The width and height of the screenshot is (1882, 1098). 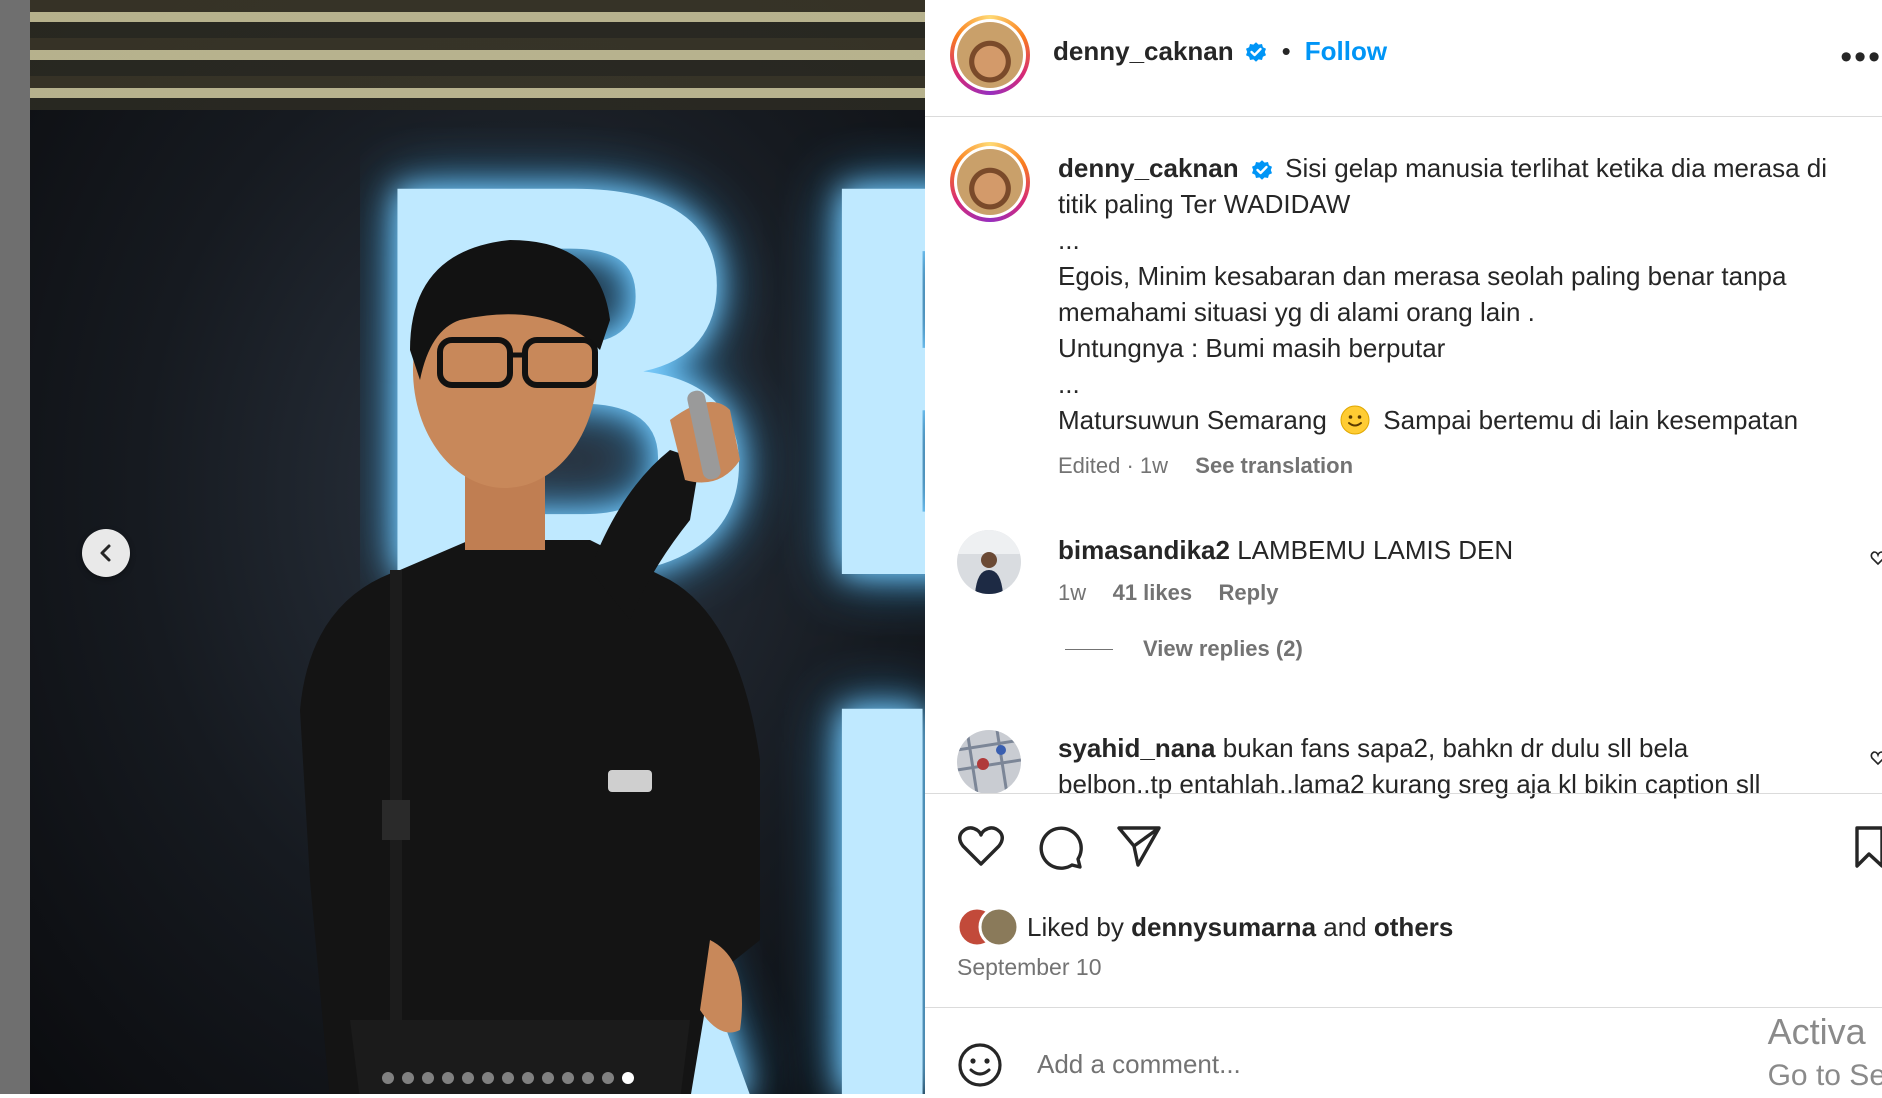 I want to click on carousel-prev-button, so click(x=106, y=553).